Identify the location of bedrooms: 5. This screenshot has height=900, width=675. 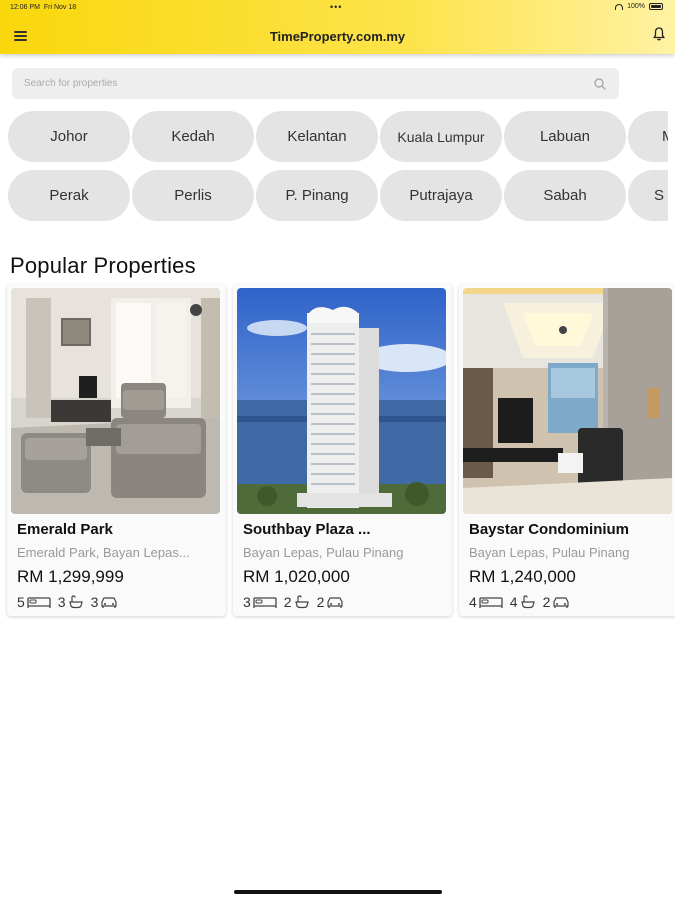
(34, 602).